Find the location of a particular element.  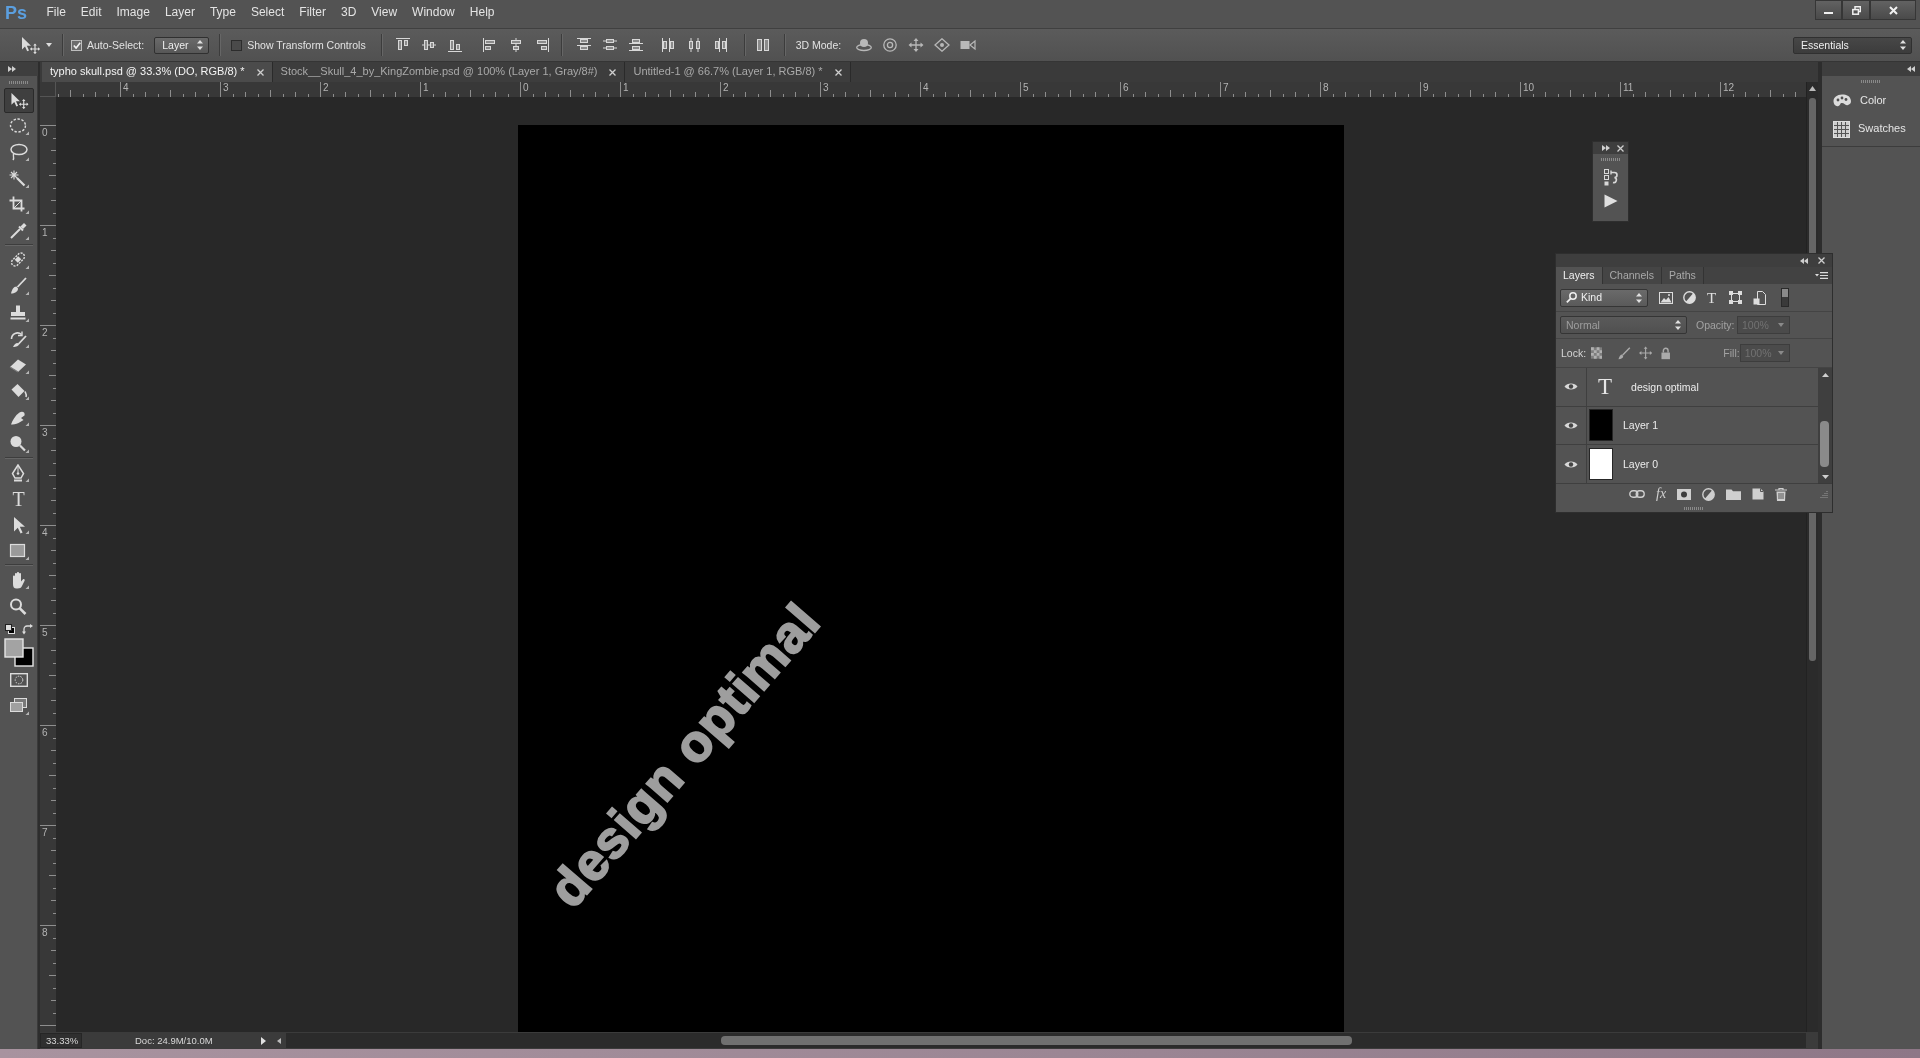

filter-kind-dropdown: Kind is located at coordinates (1604, 297).